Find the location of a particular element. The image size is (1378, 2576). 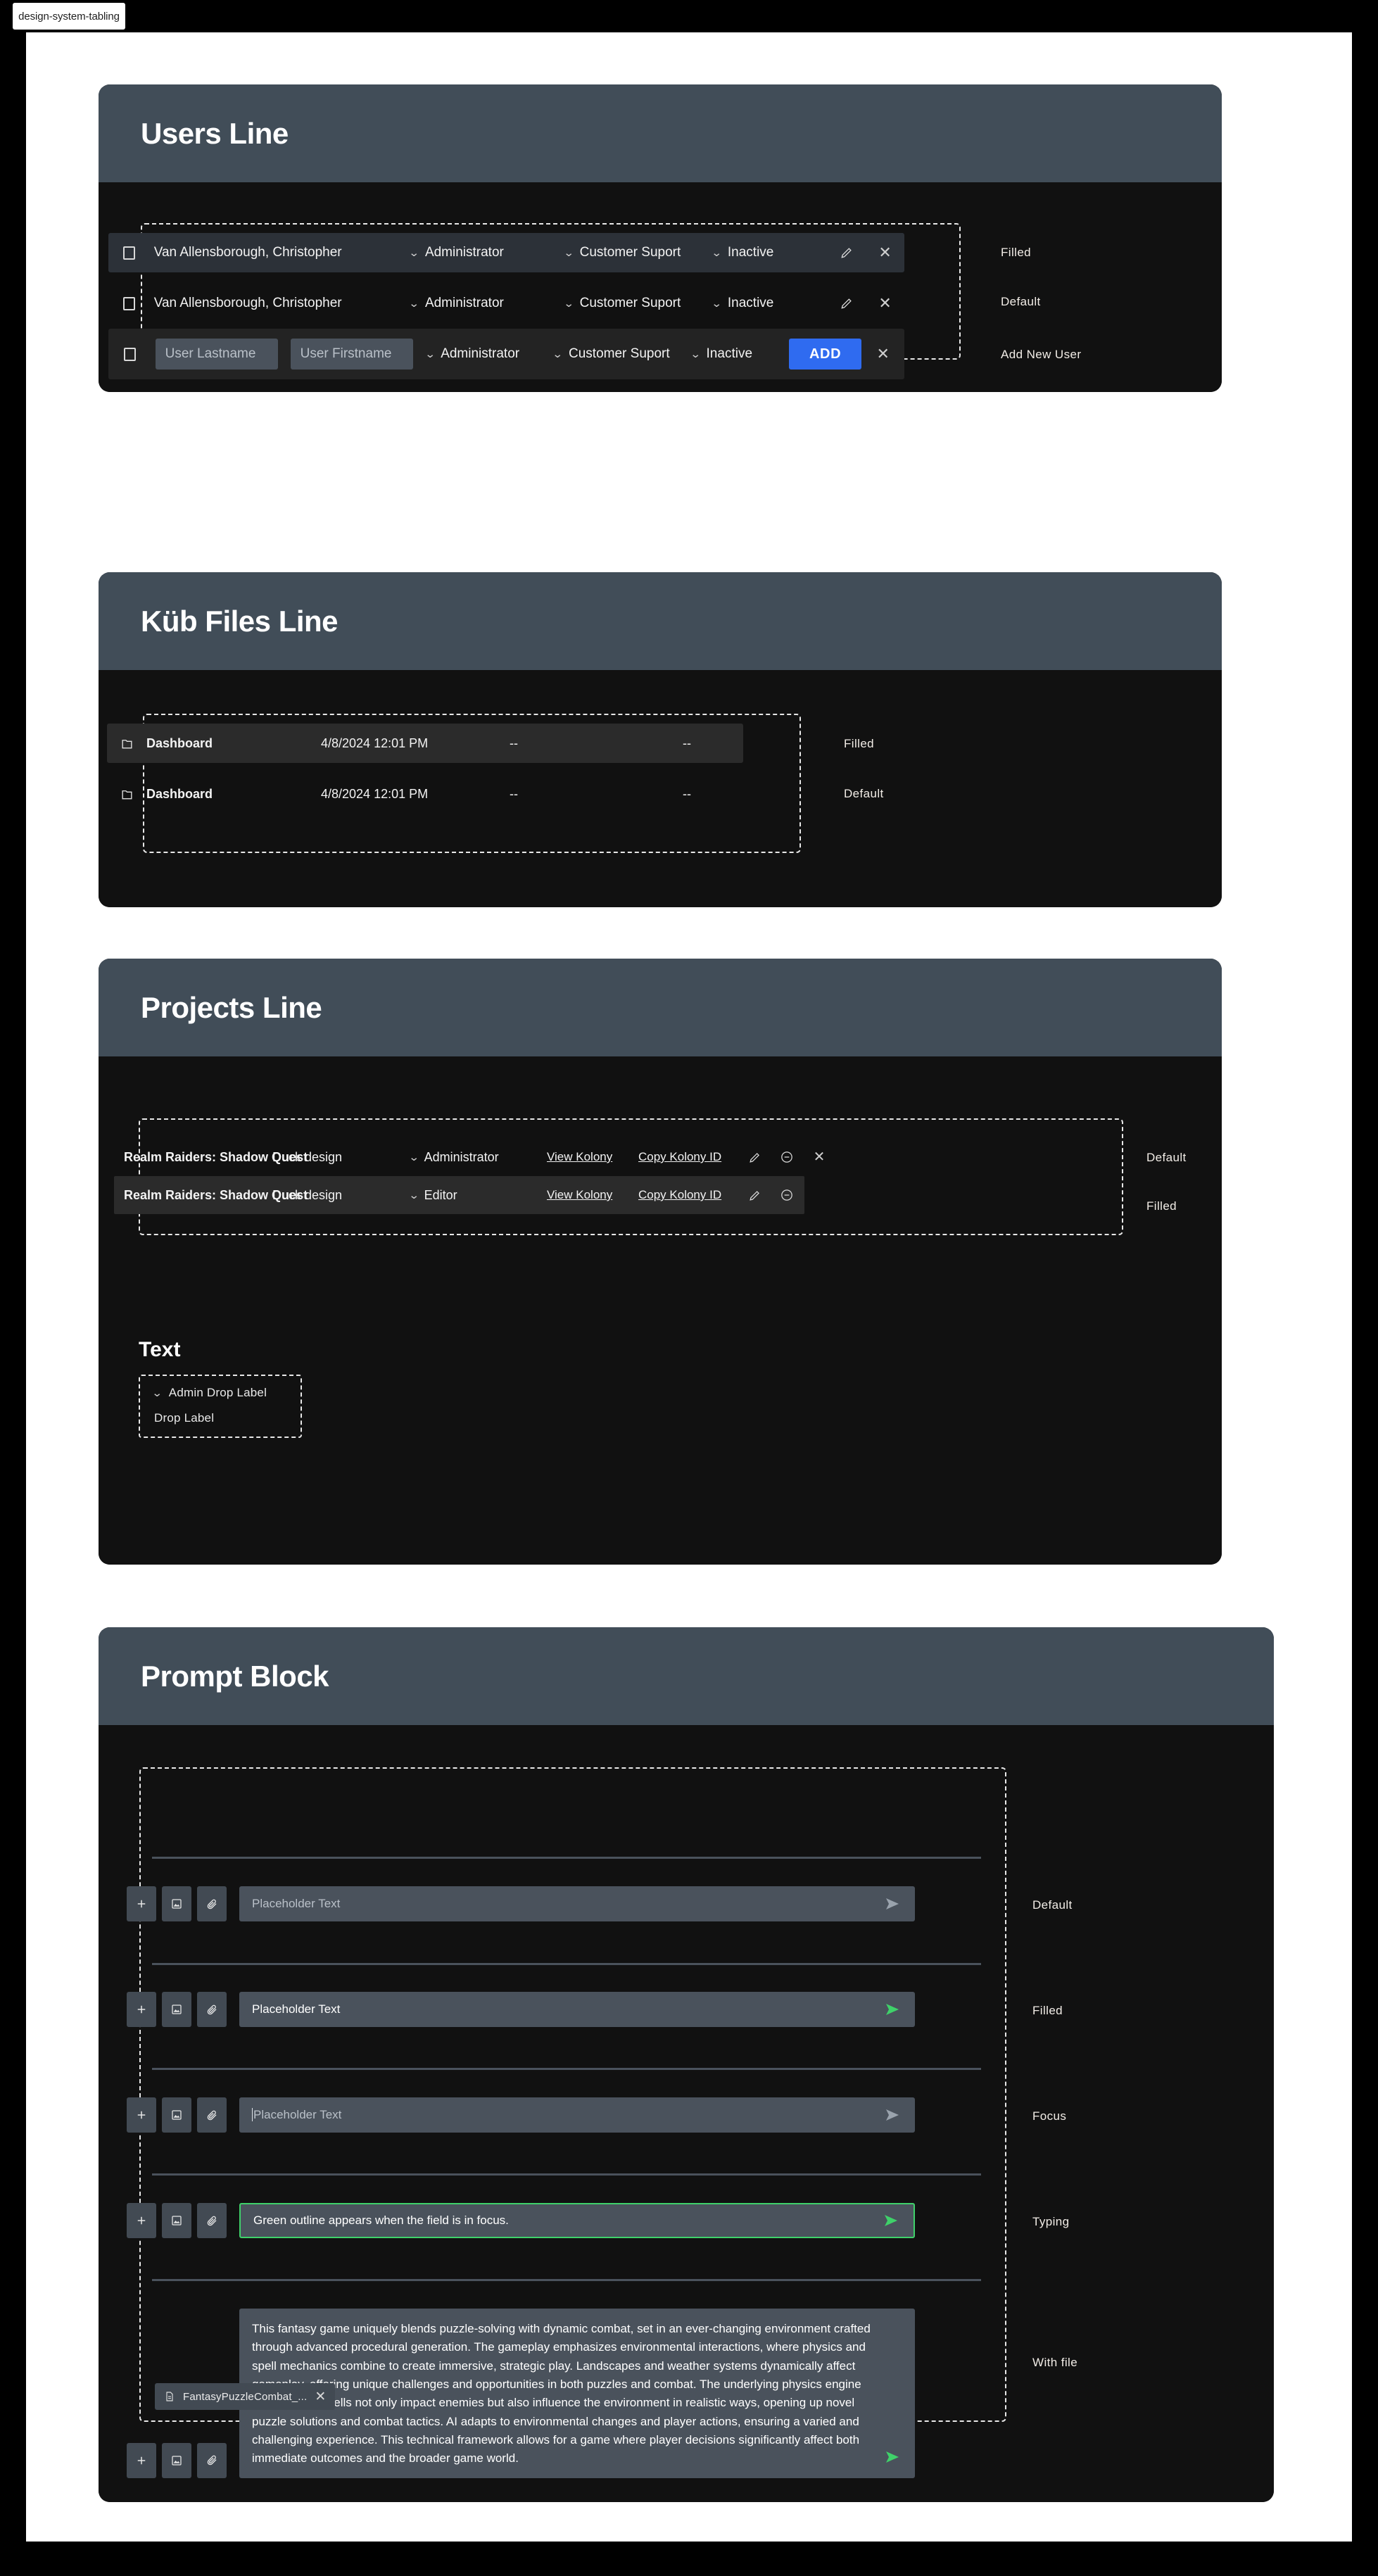

firstname-input is located at coordinates (352, 354).